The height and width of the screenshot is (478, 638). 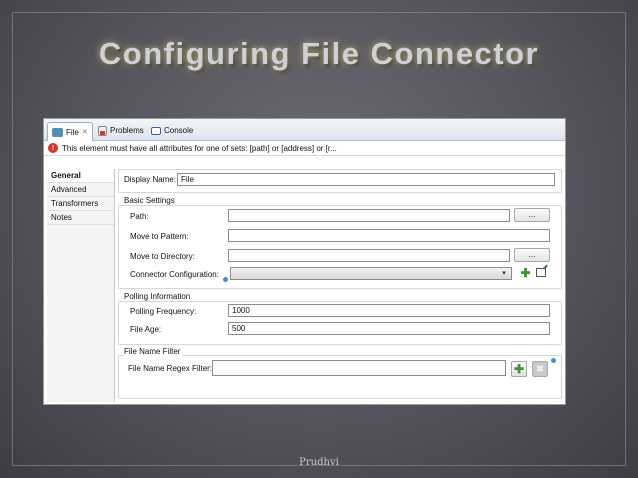 What do you see at coordinates (80, 176) in the screenshot?
I see `sidebar-item-general: General` at bounding box center [80, 176].